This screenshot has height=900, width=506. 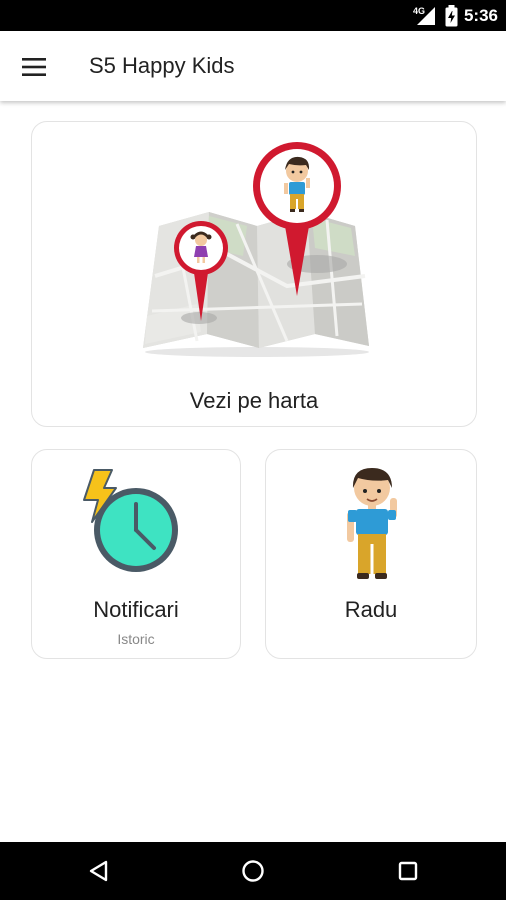 I want to click on notifications-card: Notificari Istoric, so click(x=136, y=554).